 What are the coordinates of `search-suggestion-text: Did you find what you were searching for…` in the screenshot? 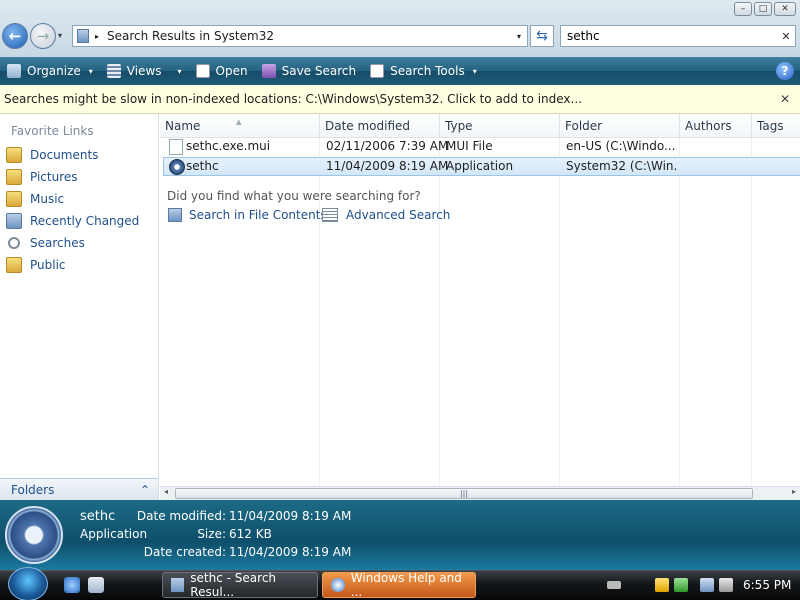 It's located at (294, 196).